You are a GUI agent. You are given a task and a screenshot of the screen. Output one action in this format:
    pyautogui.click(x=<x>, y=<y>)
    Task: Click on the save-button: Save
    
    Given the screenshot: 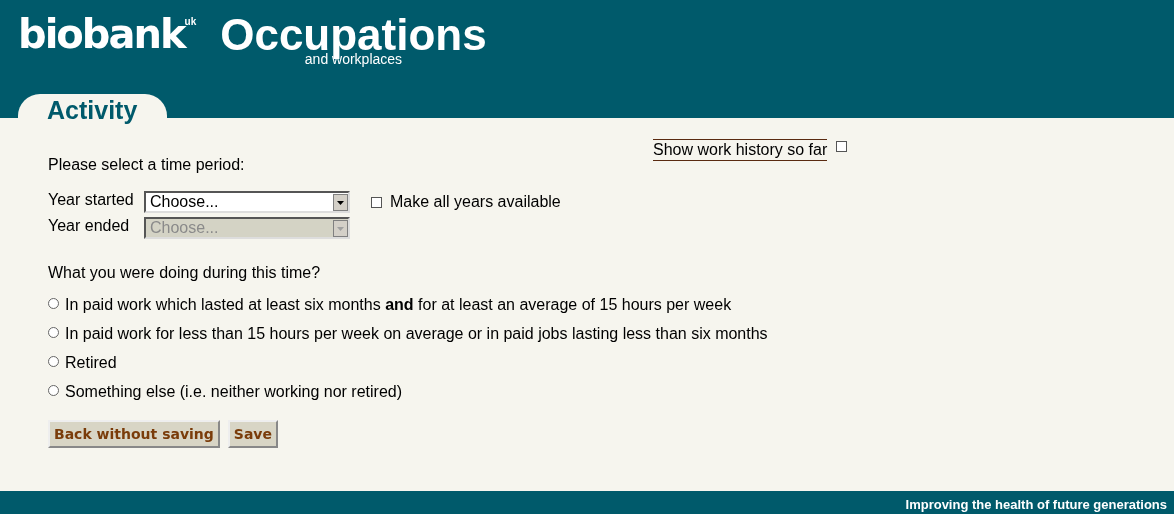 What is the action you would take?
    pyautogui.click(x=252, y=434)
    